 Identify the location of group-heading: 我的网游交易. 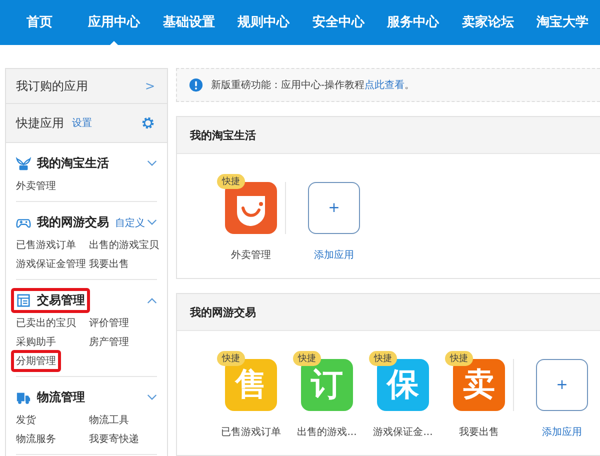
(62, 222).